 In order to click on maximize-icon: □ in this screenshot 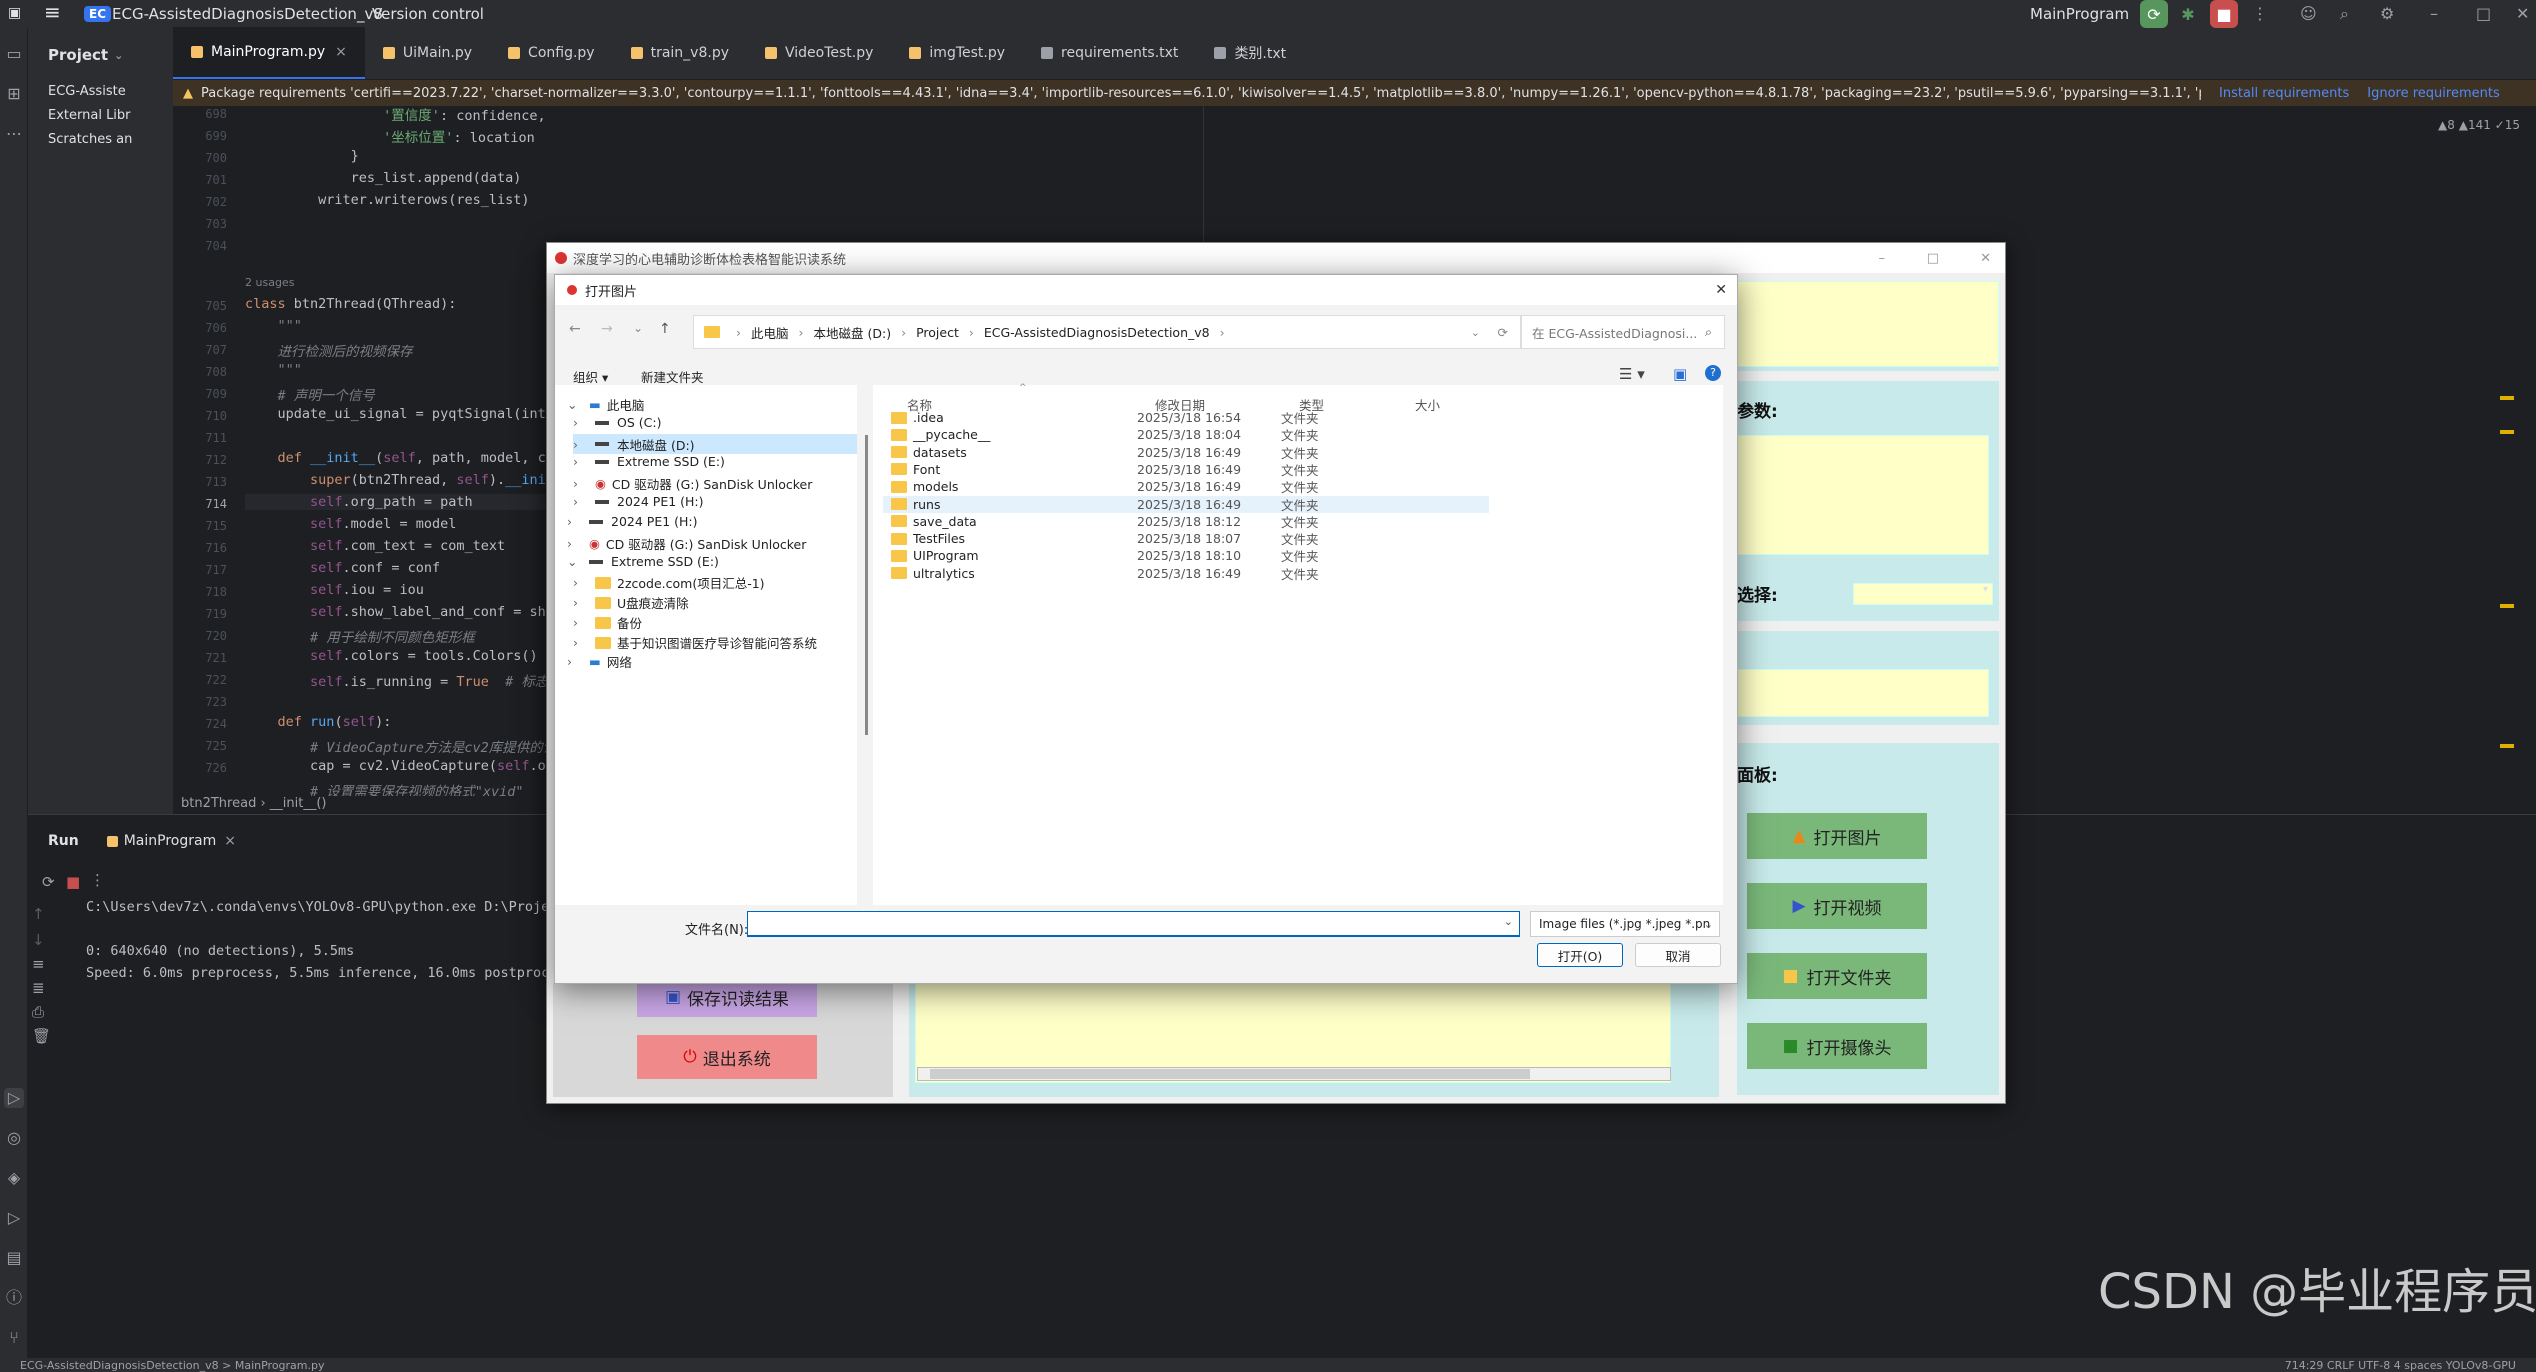, I will do `click(2483, 13)`.